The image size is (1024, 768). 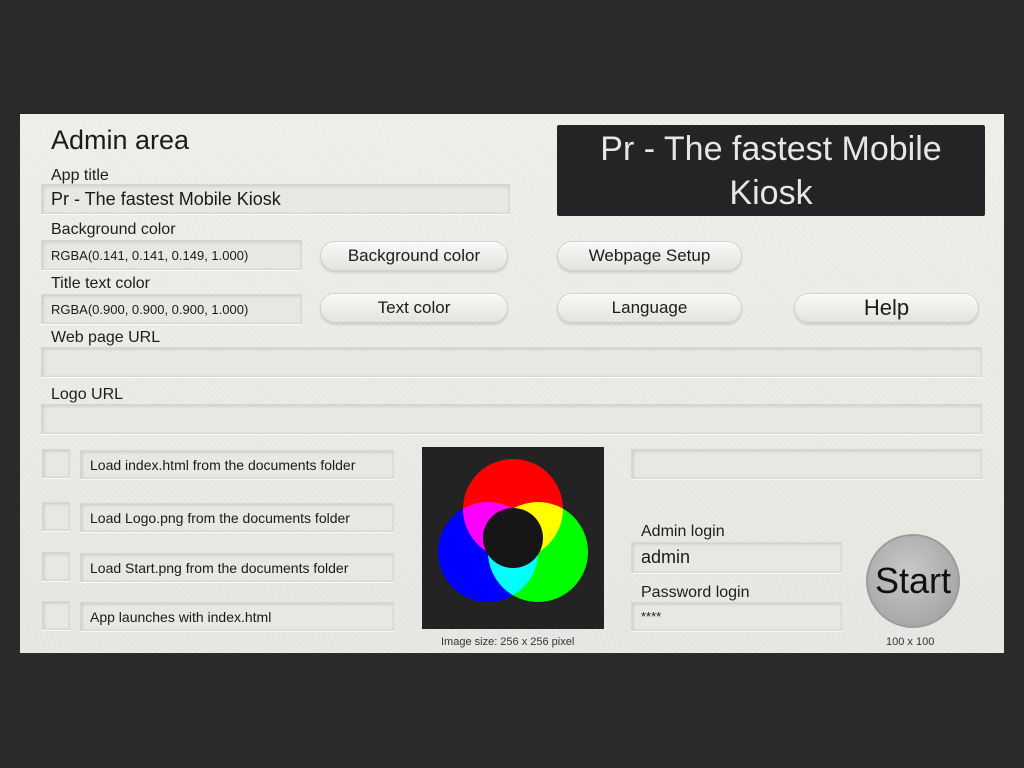 I want to click on background-color-label: Background color, so click(x=113, y=229).